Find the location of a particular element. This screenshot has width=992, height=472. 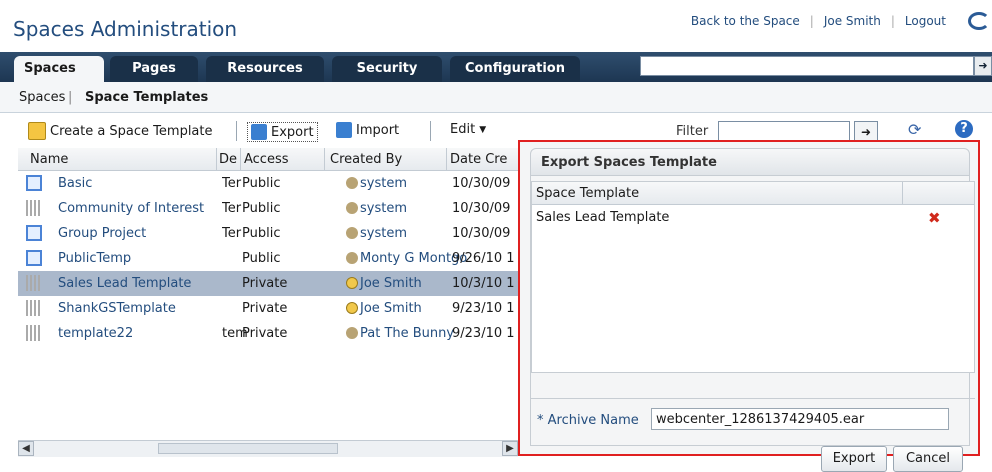

import-button: Import is located at coordinates (367, 130).